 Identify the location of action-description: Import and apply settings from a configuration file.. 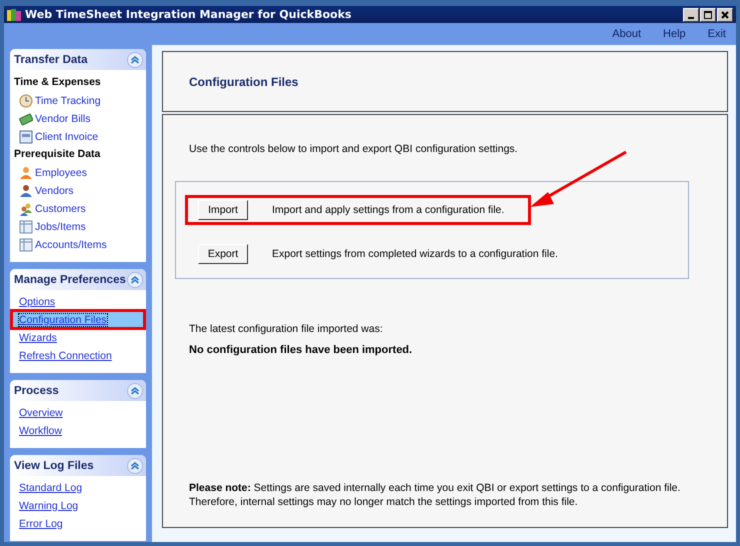
(389, 210).